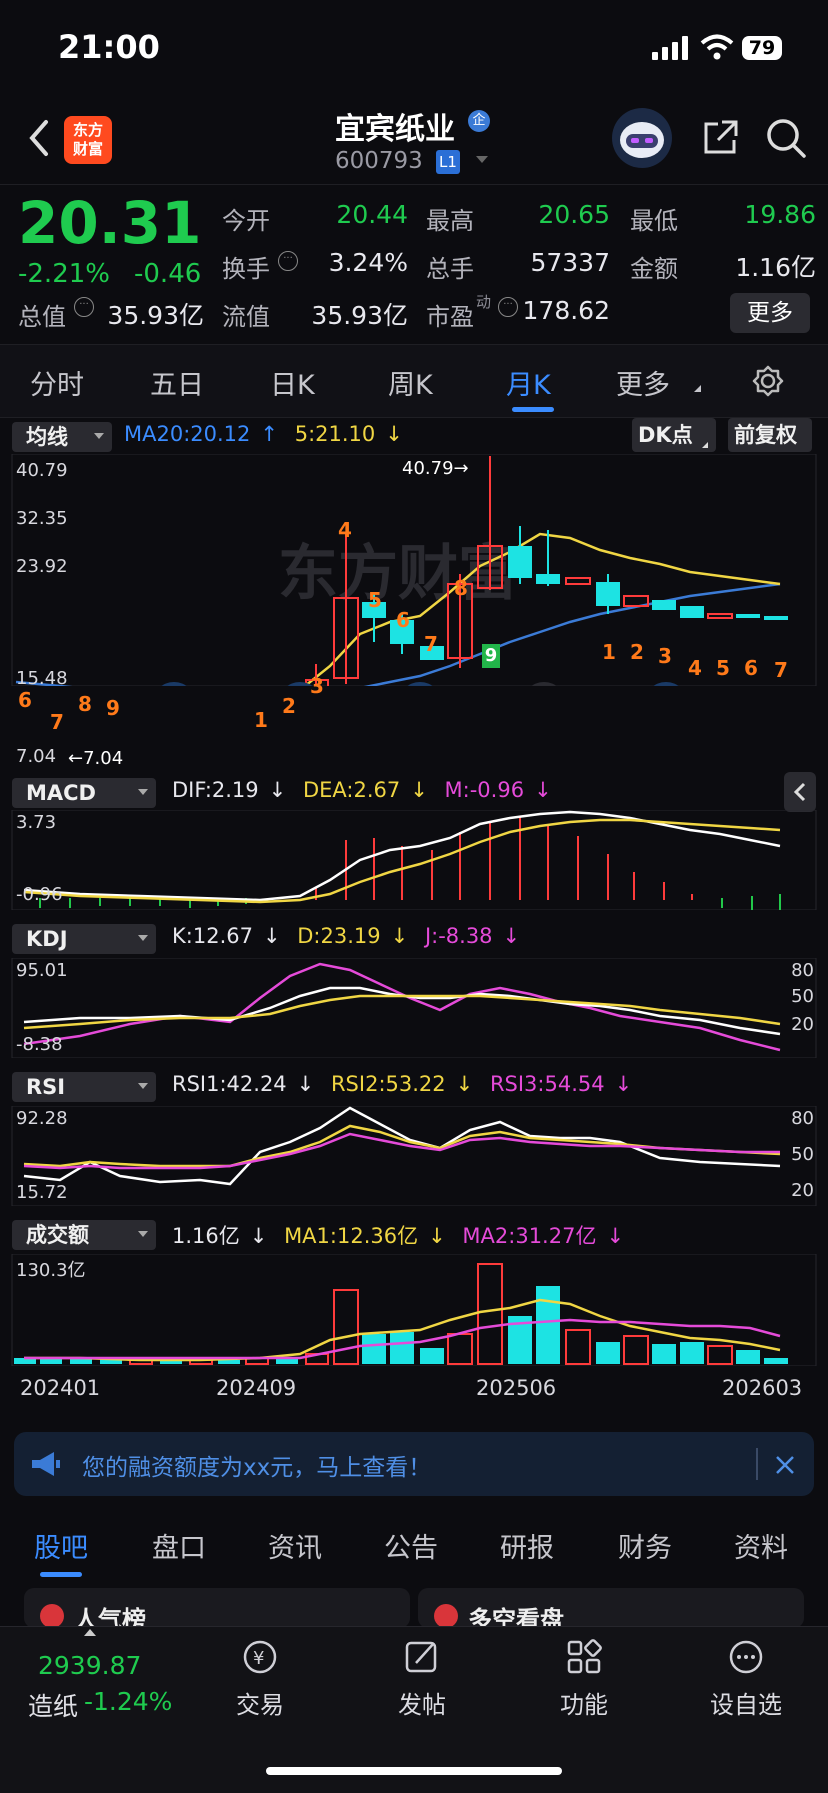 The height and width of the screenshot is (1793, 828). I want to click on financing-banner: 您的融资额度为xx元，马上查看！, so click(414, 1464).